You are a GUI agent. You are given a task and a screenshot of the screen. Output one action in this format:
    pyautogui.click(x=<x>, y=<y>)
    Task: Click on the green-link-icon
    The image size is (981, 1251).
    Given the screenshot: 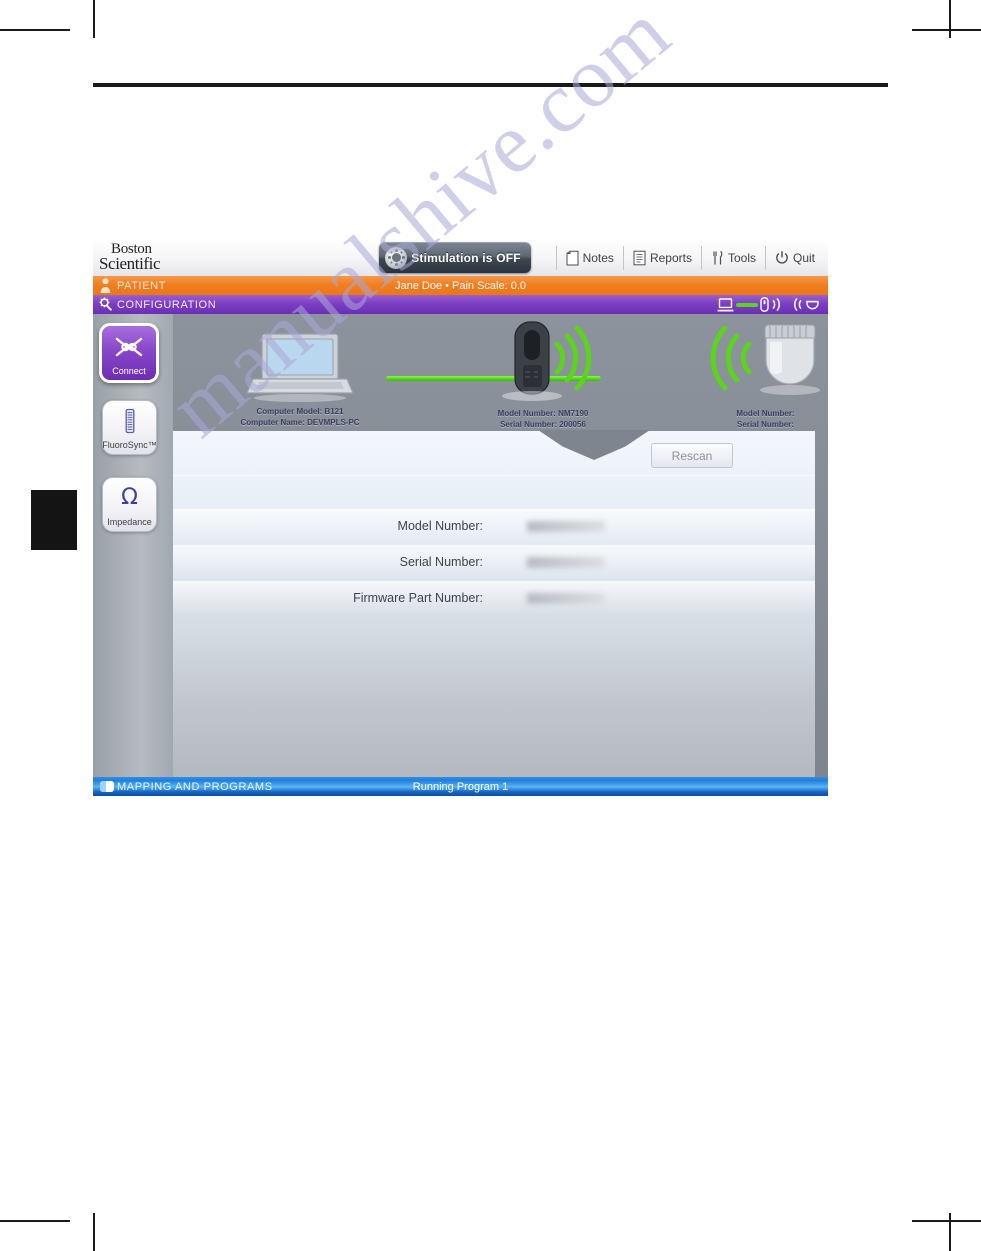 What is the action you would take?
    pyautogui.click(x=747, y=304)
    